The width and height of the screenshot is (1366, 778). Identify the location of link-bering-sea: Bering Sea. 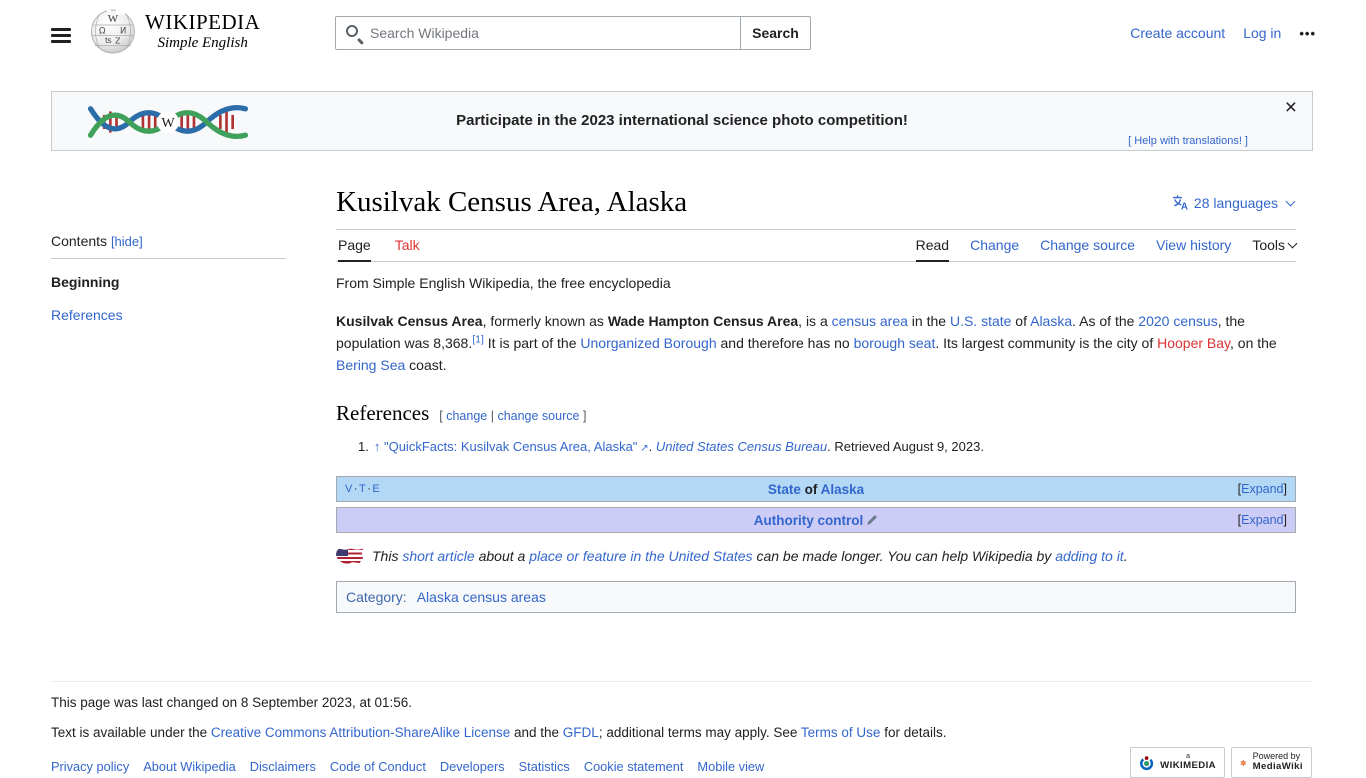
(370, 365).